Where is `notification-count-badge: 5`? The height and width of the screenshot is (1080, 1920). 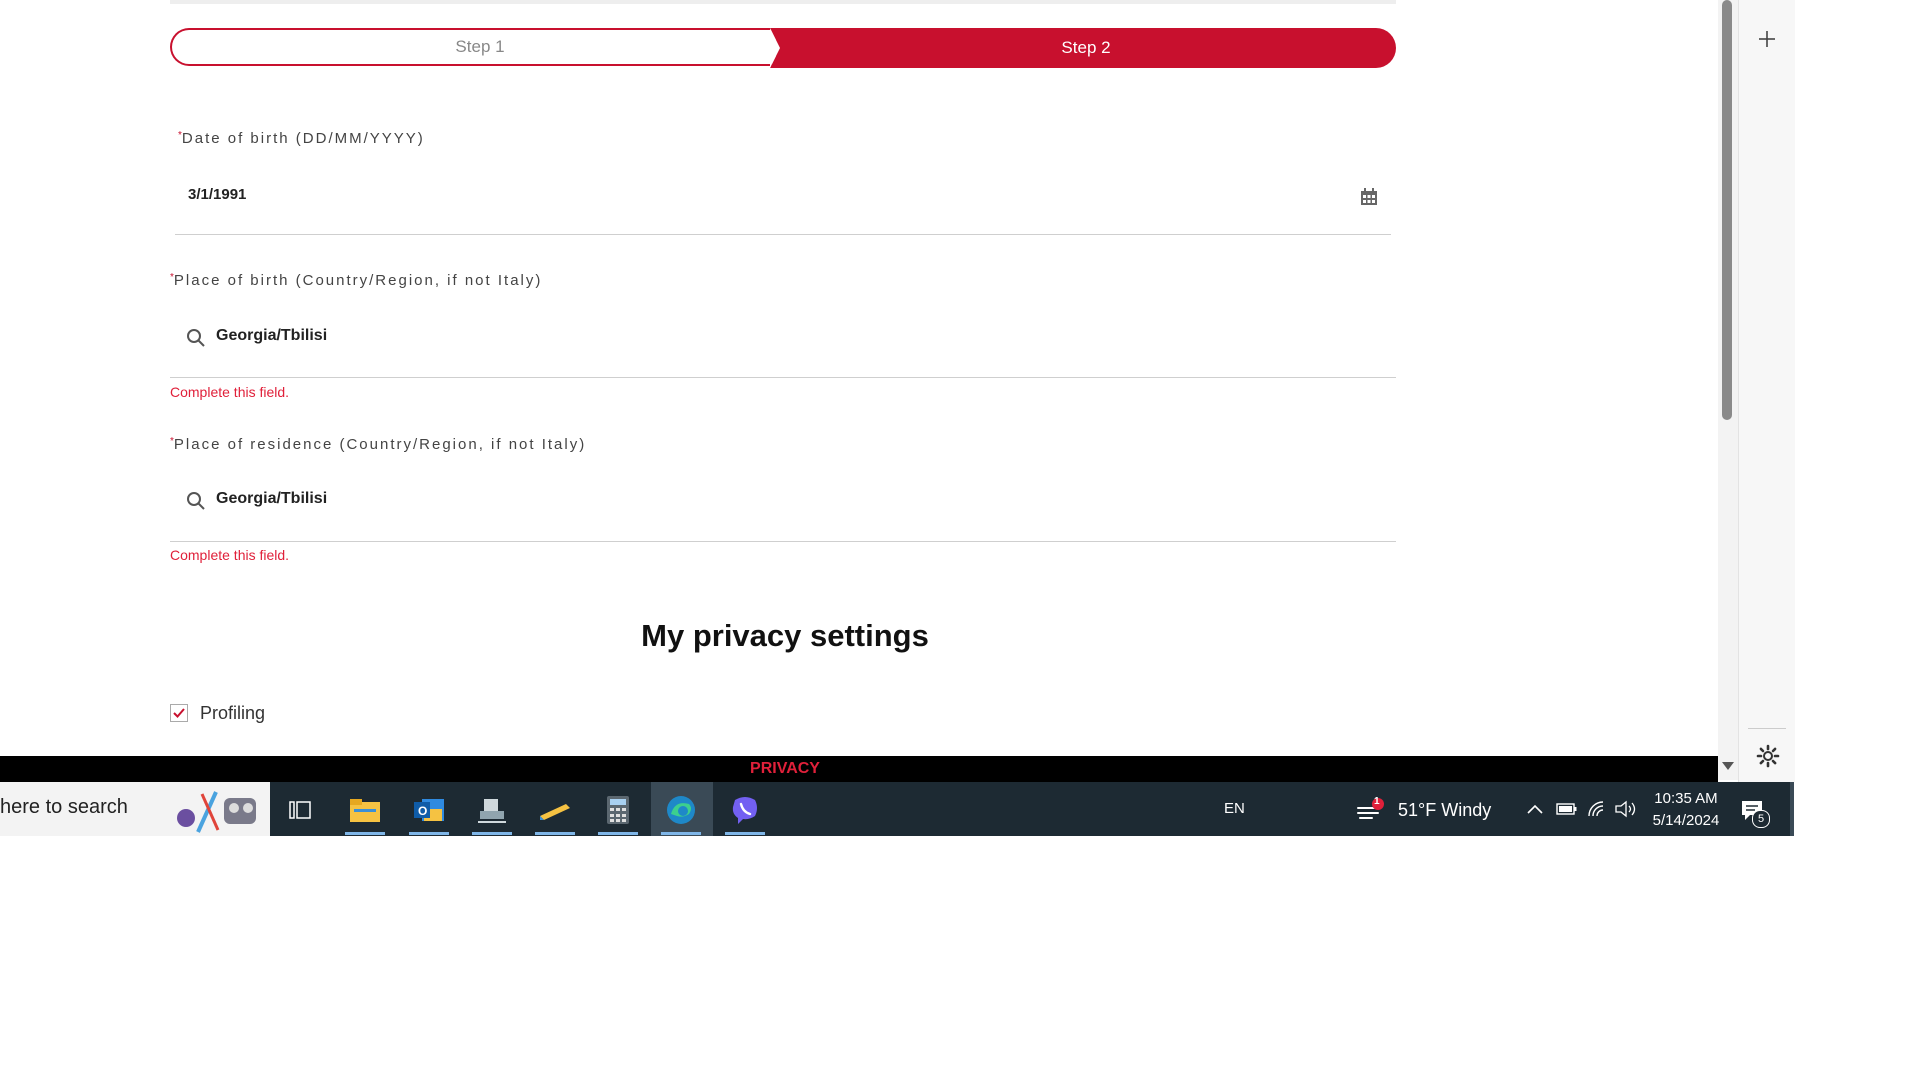 notification-count-badge: 5 is located at coordinates (1761, 819).